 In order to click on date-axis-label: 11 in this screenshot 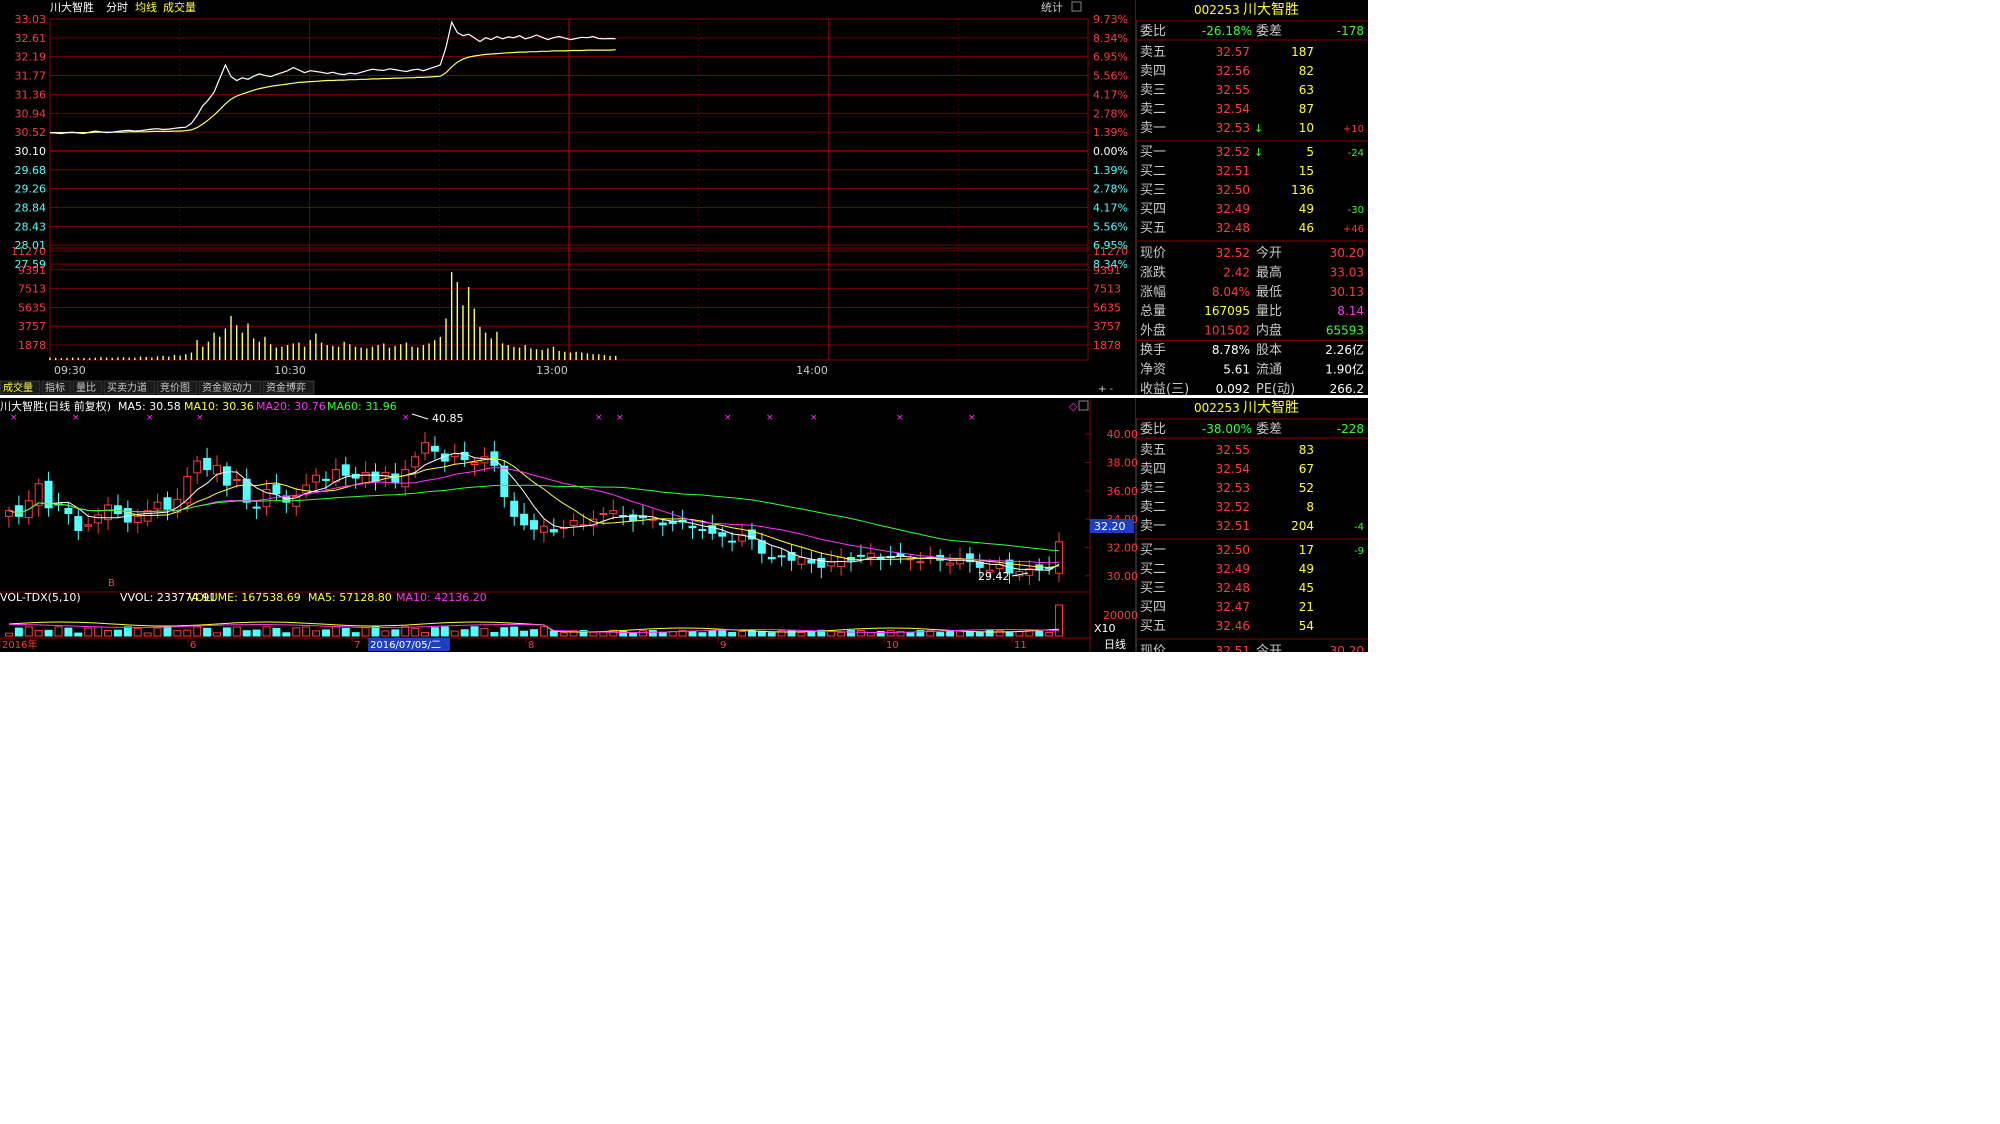, I will do `click(1020, 645)`.